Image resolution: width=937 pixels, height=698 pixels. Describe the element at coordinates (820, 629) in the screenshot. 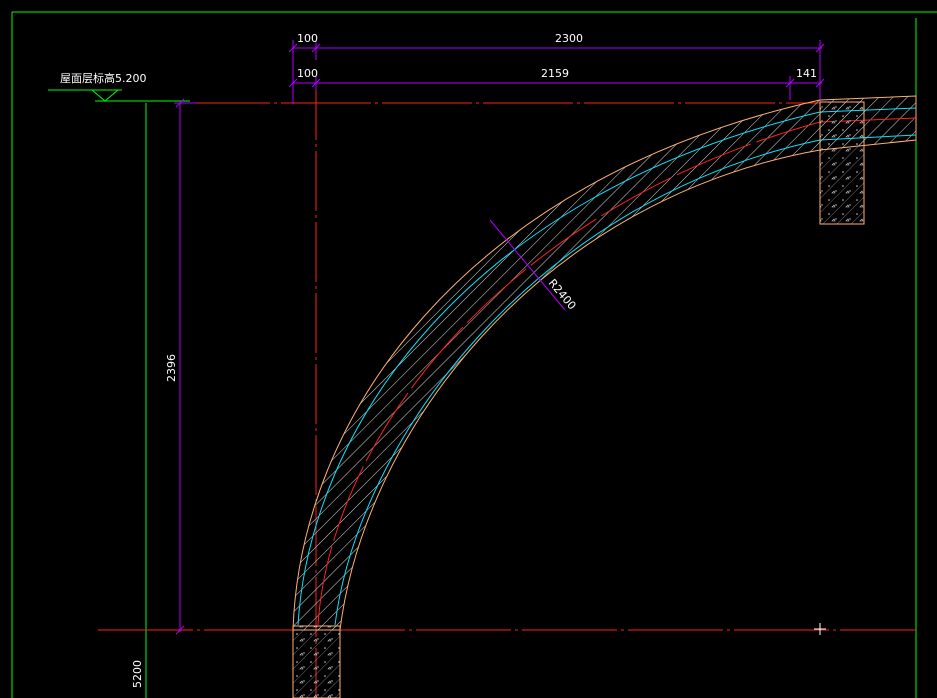

I see `crosshair-icon` at that location.